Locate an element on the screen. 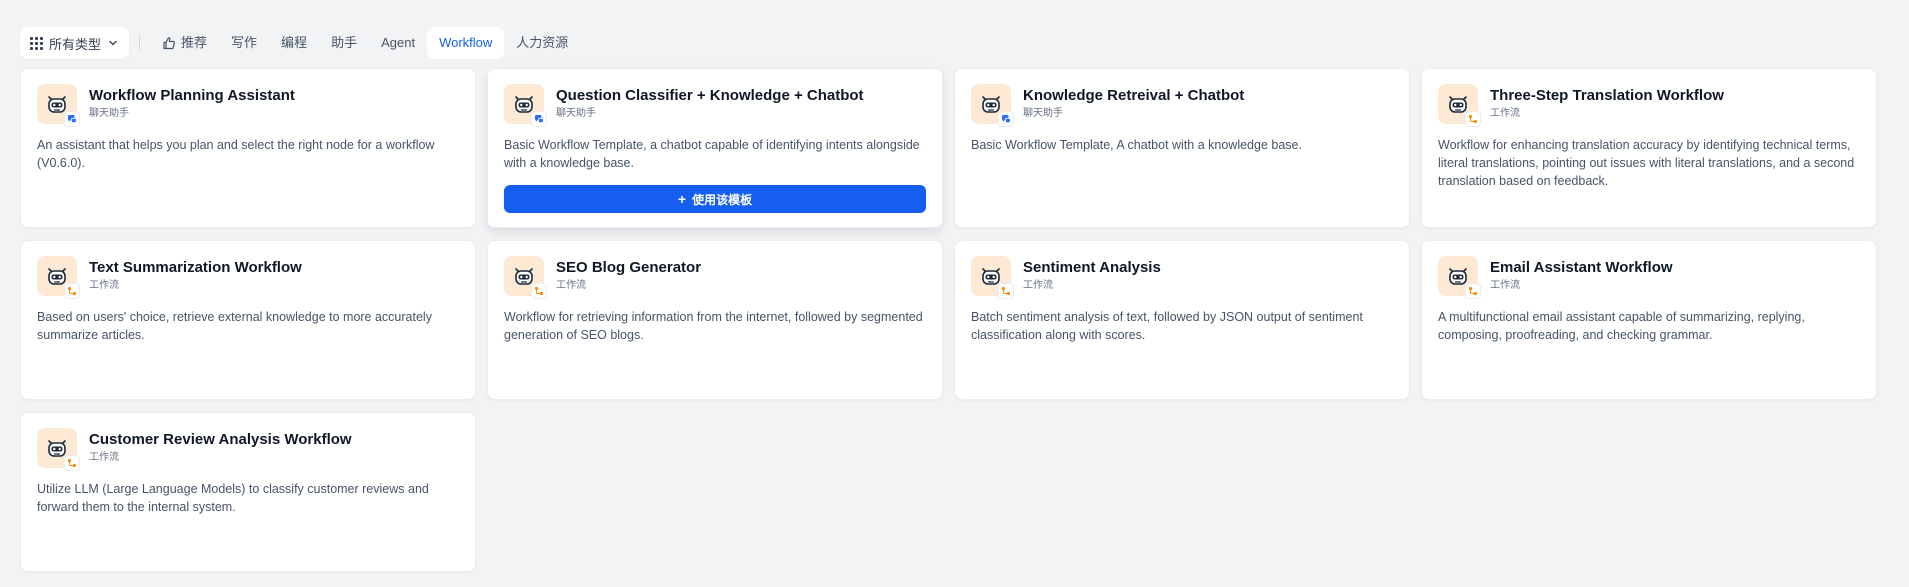  chevron-down-icon is located at coordinates (113, 43).